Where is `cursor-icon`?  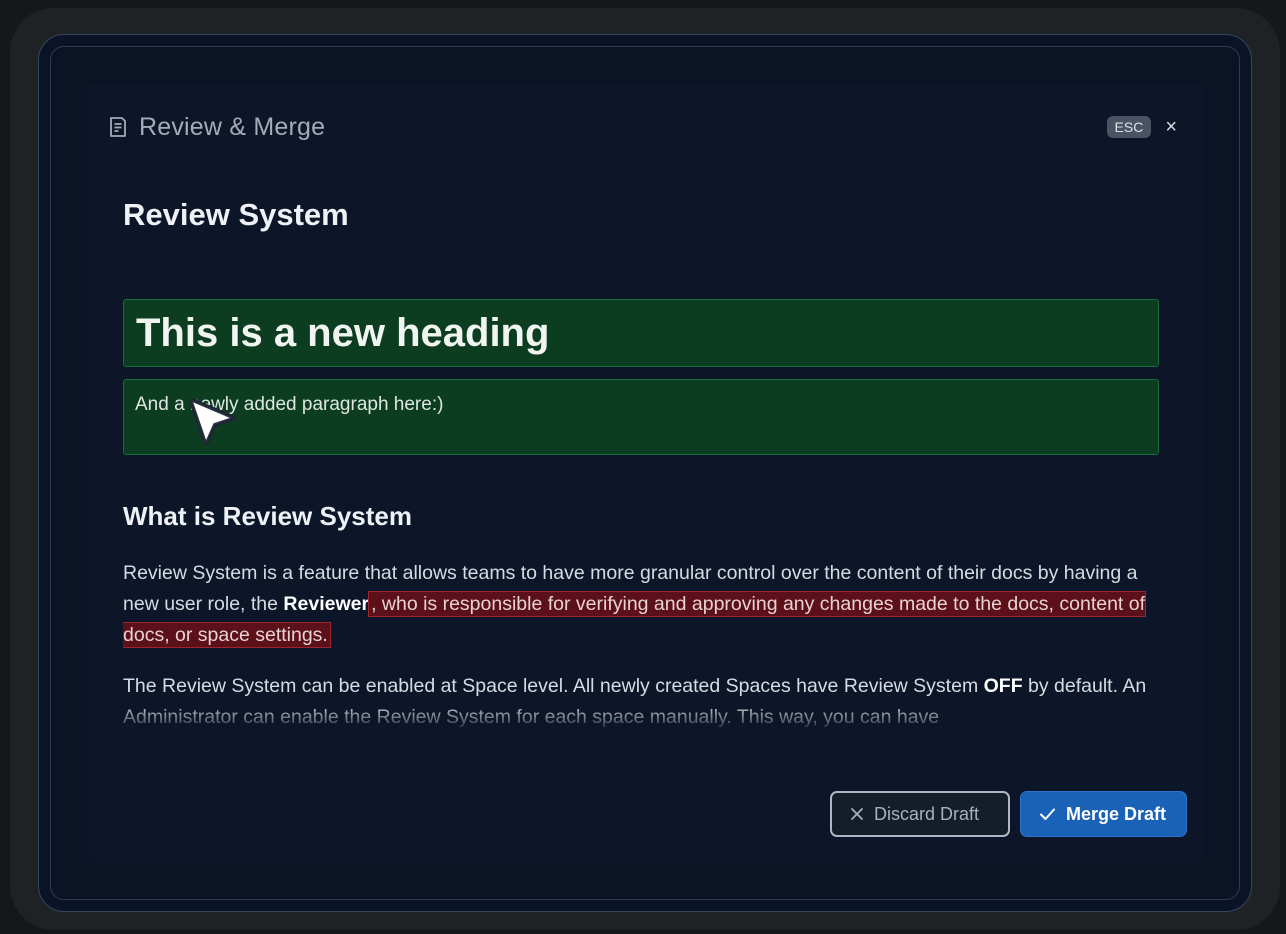 cursor-icon is located at coordinates (213, 423).